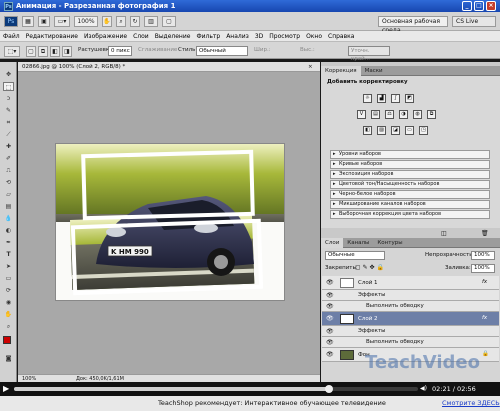 Image resolution: width=500 pixels, height=411 pixels. What do you see at coordinates (410, 194) in the screenshot?
I see `preset-black-white: Черно-белое наборов` at bounding box center [410, 194].